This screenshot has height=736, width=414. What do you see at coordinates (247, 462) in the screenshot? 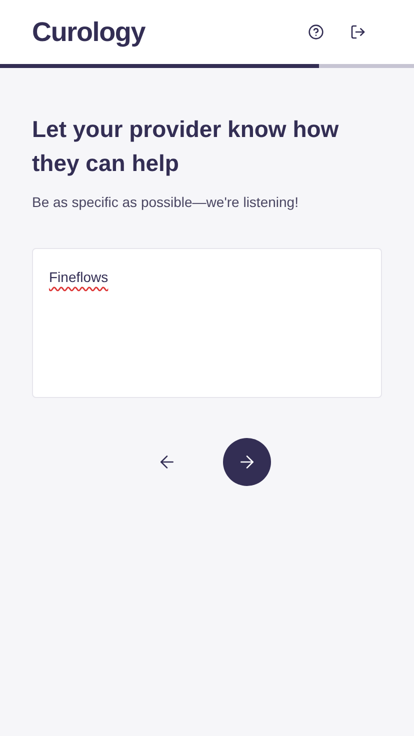
I see `next-button` at bounding box center [247, 462].